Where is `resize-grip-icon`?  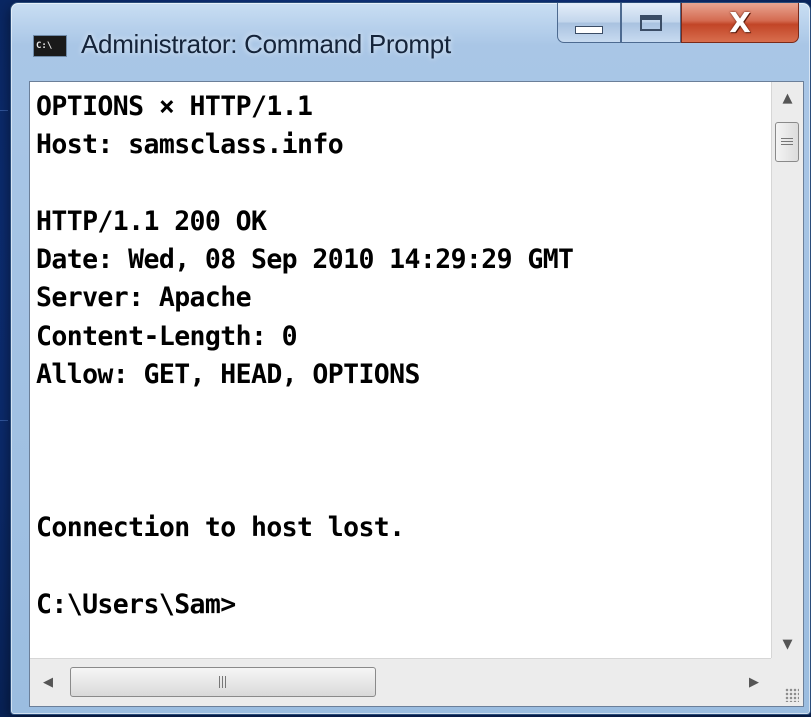
resize-grip-icon is located at coordinates (792, 695).